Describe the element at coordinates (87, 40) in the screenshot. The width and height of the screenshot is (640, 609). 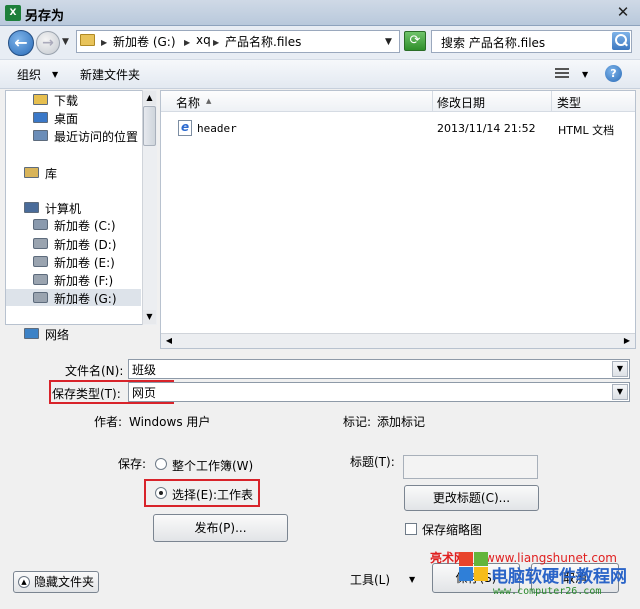
I see `folder-icon` at that location.